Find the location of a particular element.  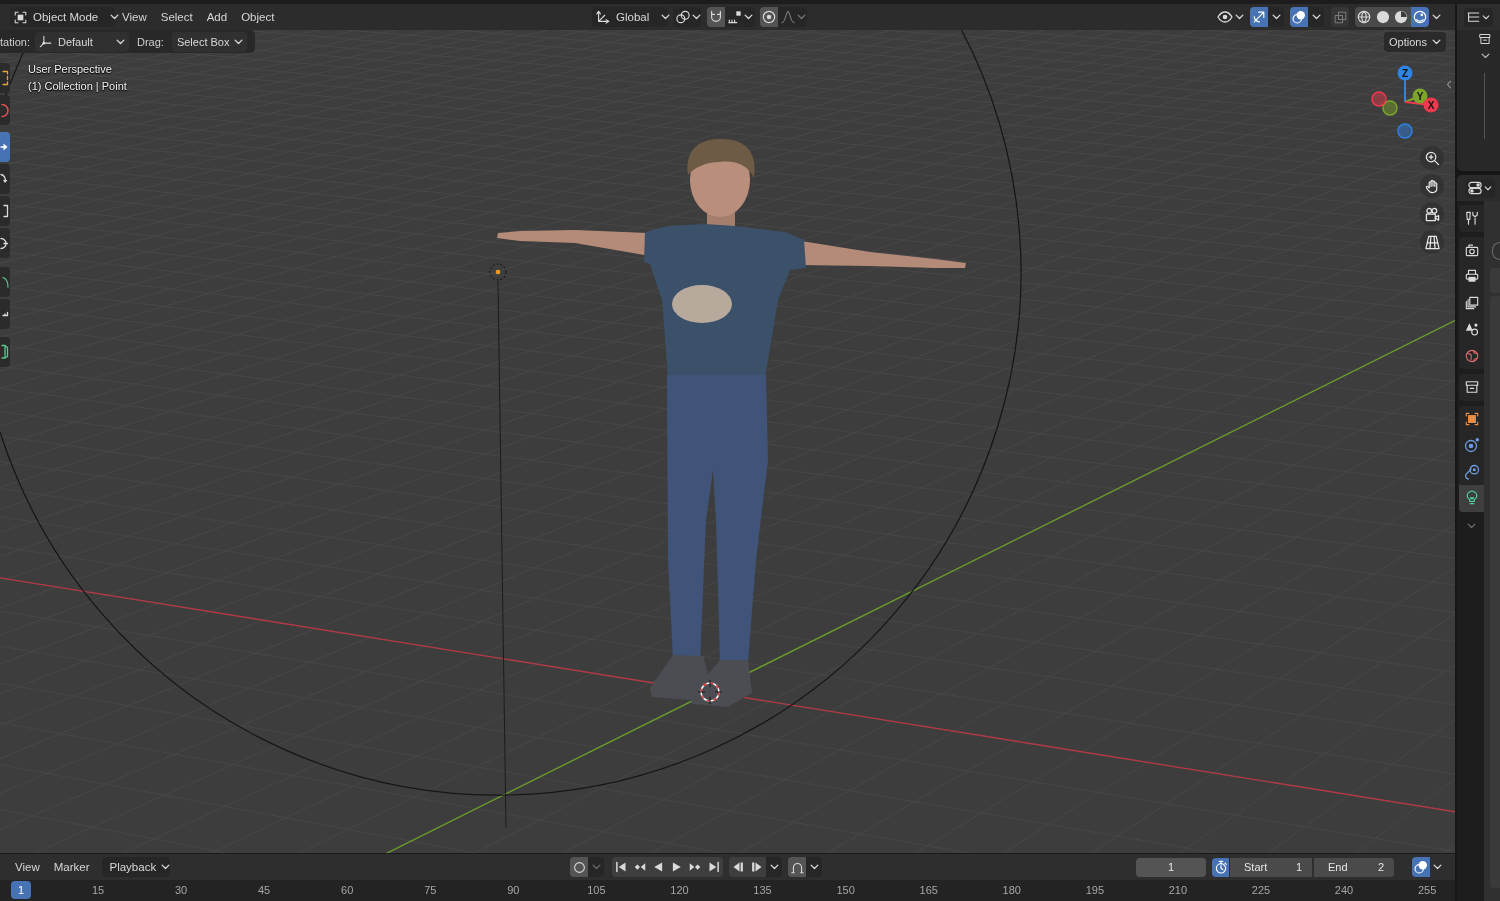

perspective-grid-icon is located at coordinates (1432, 242).